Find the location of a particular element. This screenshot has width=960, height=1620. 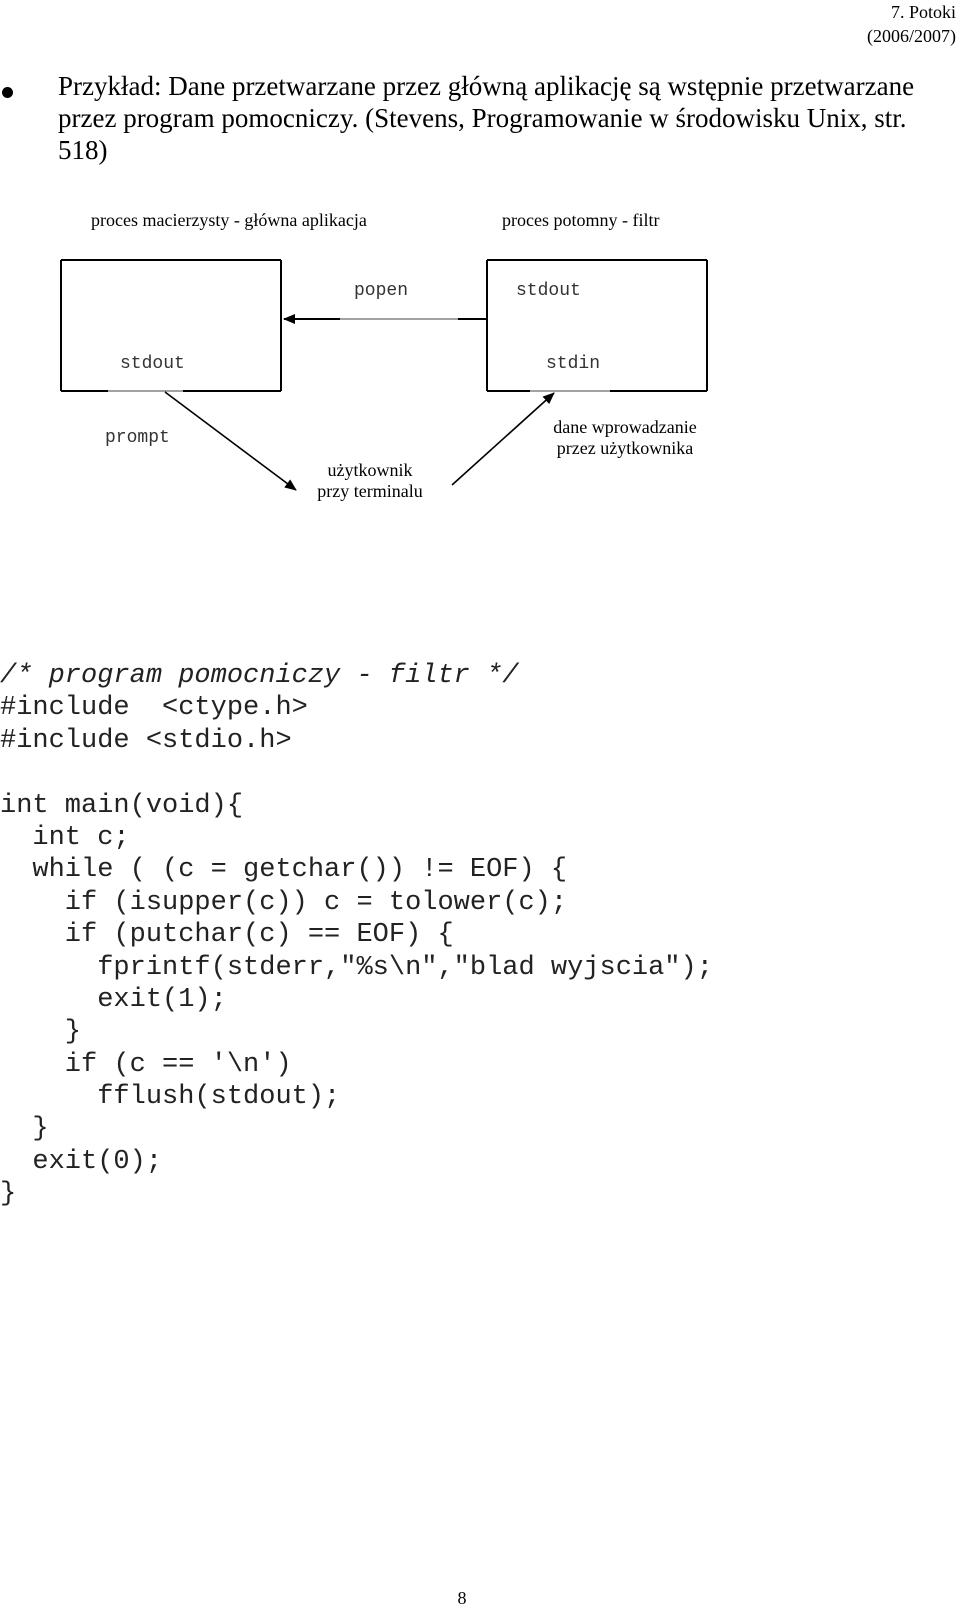

page-header: 7. Potoki (2006/2007) is located at coordinates (911, 24).